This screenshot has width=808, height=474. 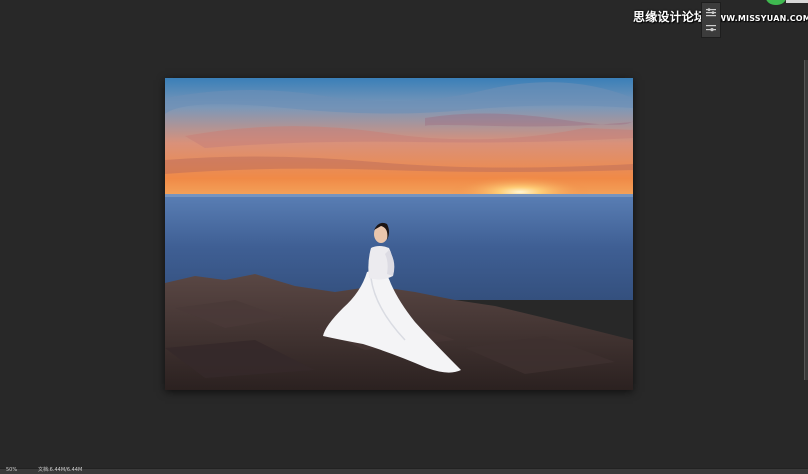 I want to click on collapsed-panel-strip, so click(x=711, y=20).